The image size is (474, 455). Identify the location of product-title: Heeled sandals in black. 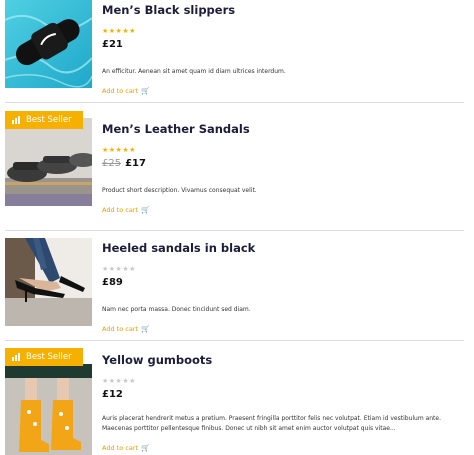
(283, 248).